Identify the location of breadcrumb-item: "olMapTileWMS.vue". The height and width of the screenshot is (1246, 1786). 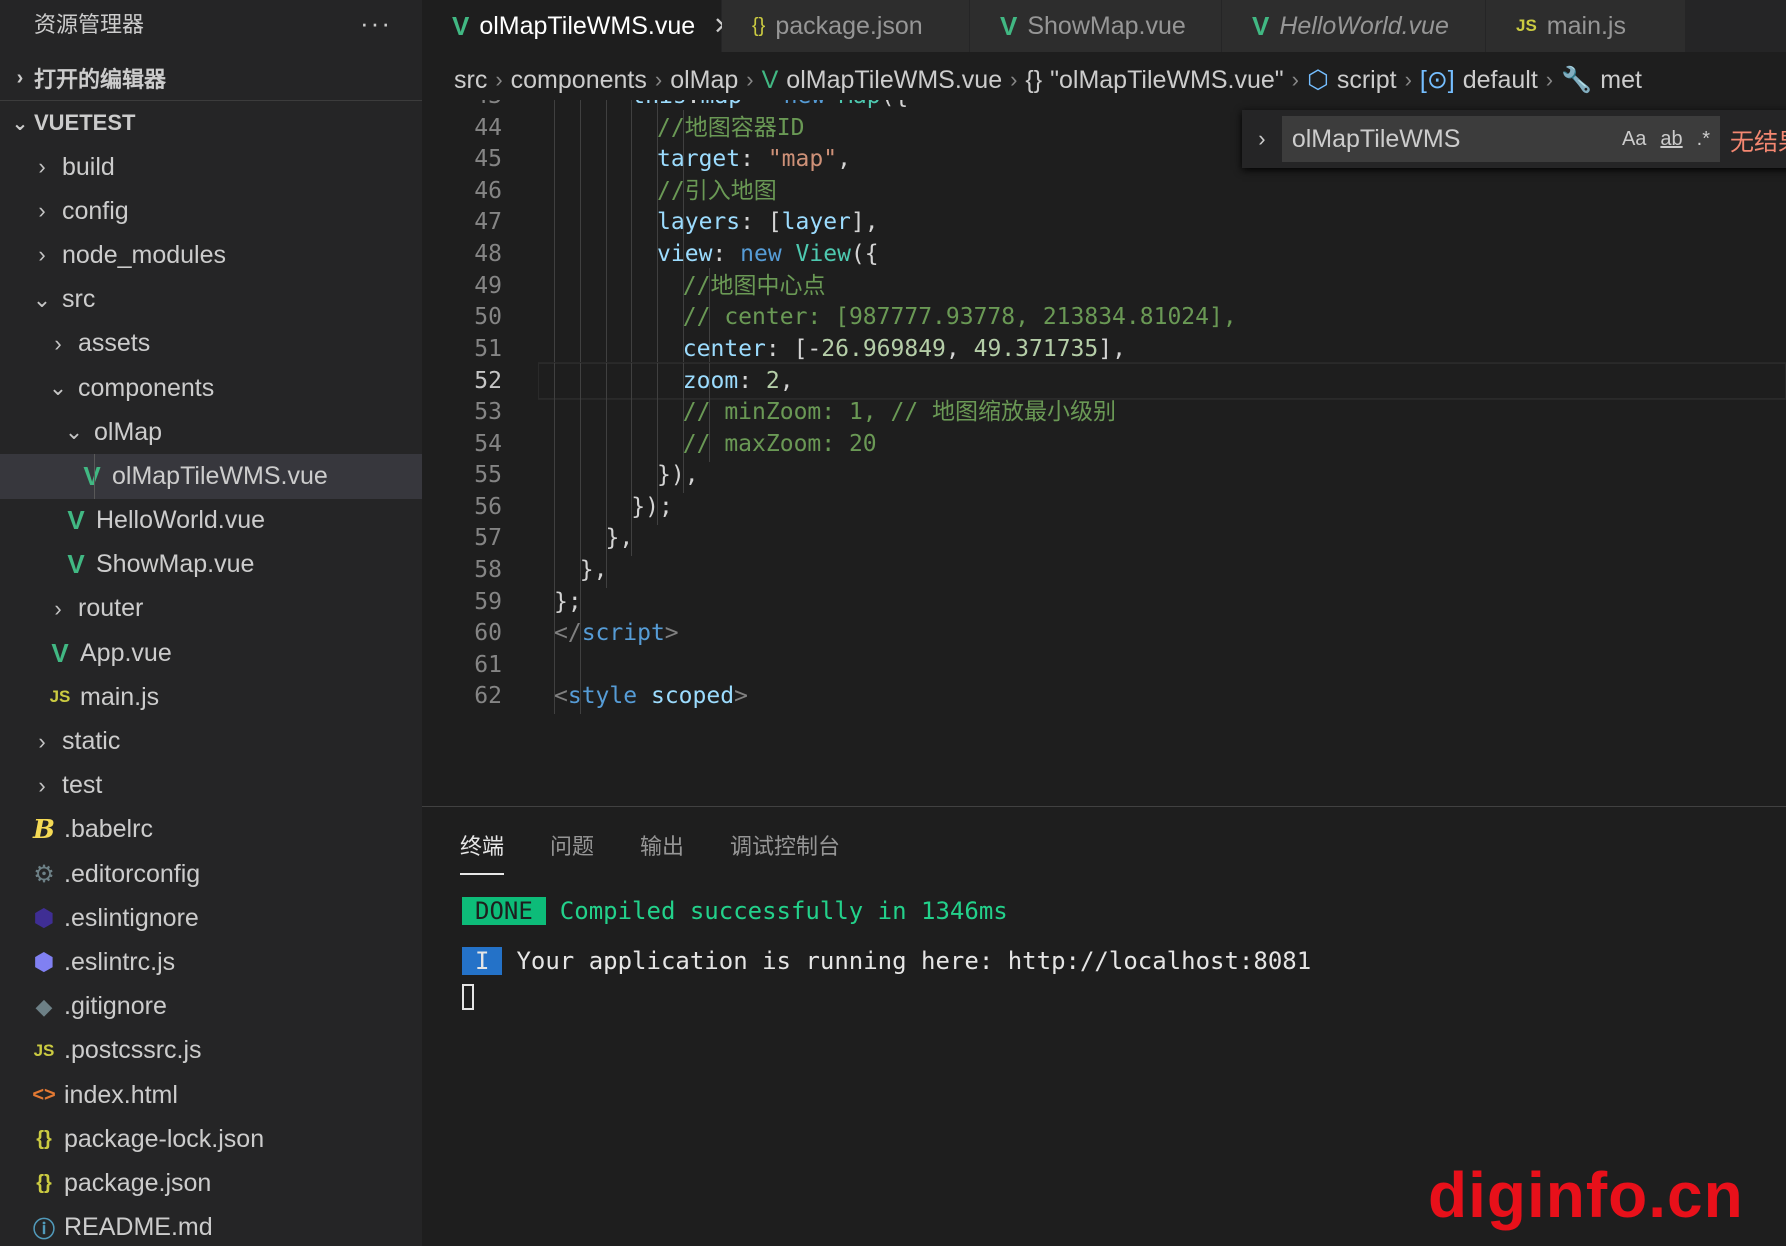
(1167, 80).